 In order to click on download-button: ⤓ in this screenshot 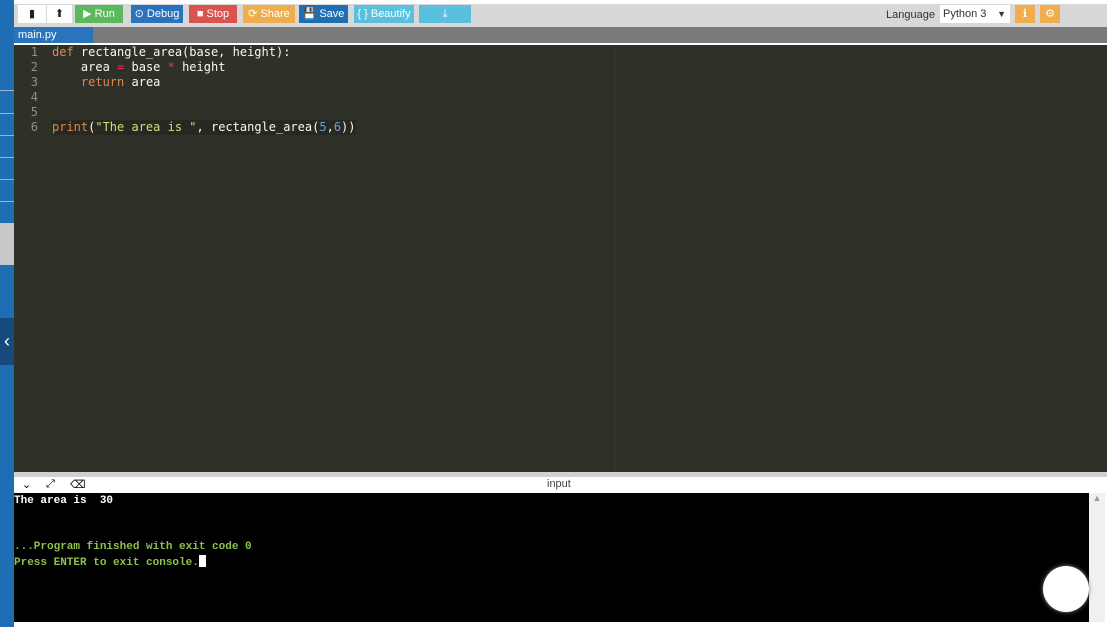, I will do `click(445, 14)`.